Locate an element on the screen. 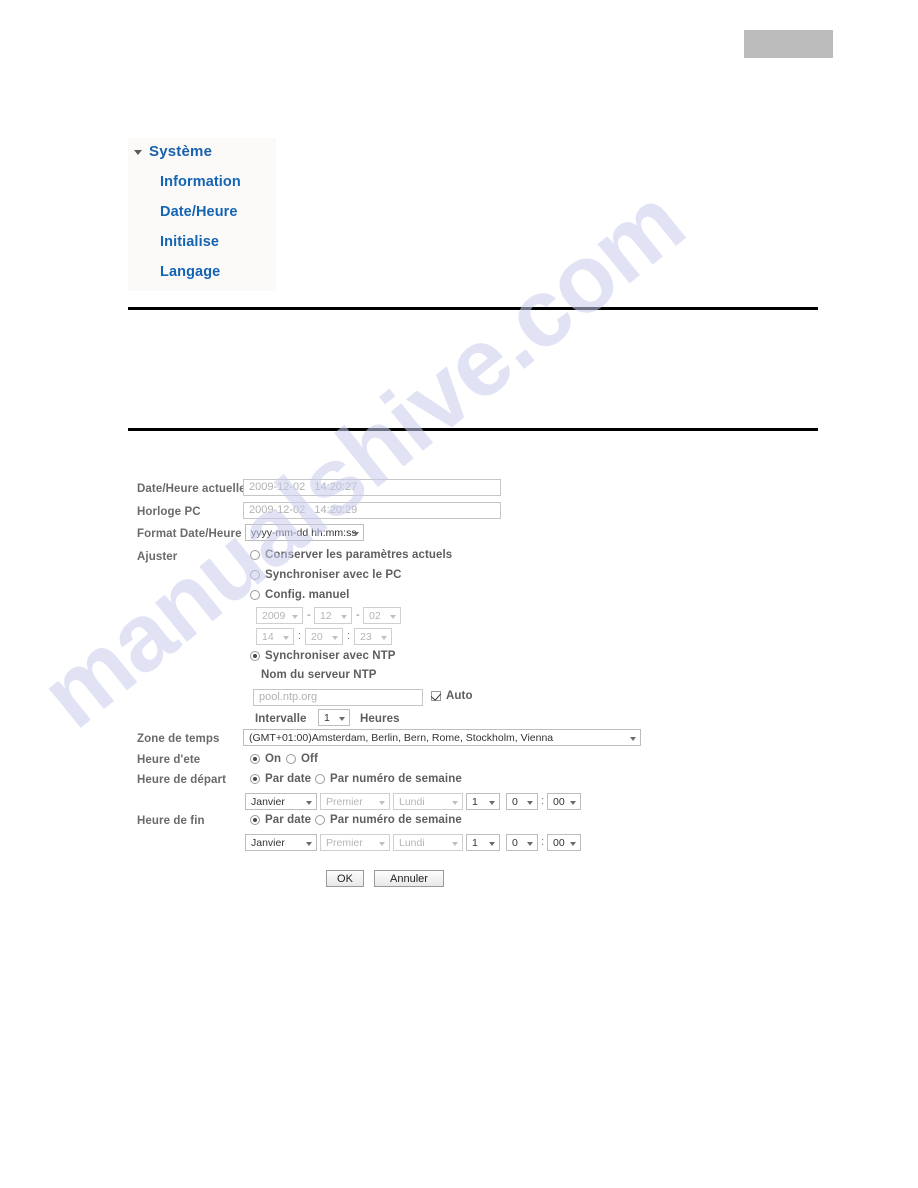 The height and width of the screenshot is (1188, 918). manual-year-select: 2009 is located at coordinates (279, 615).